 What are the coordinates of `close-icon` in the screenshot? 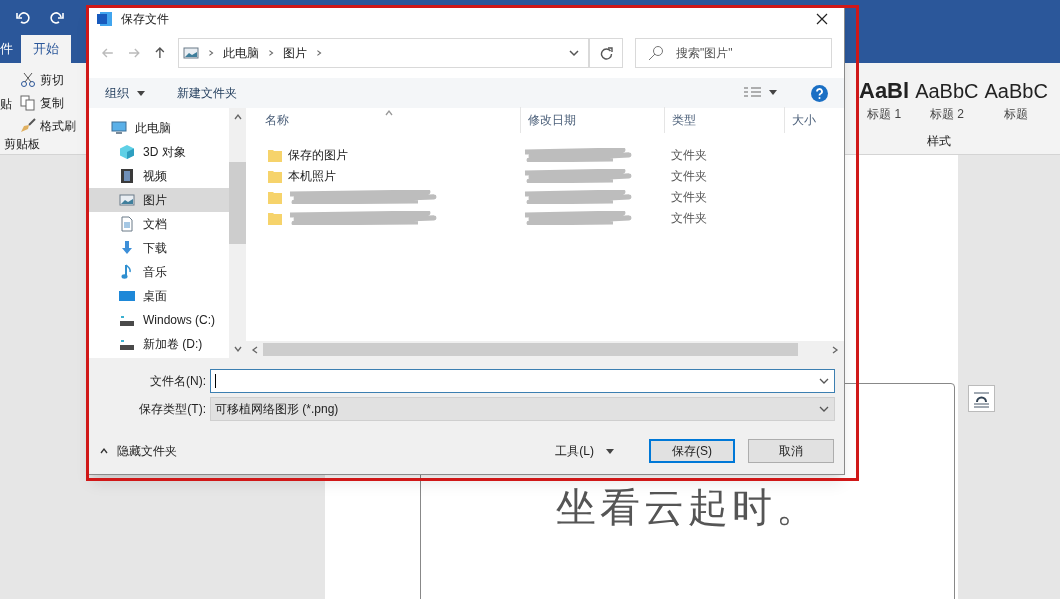 It's located at (822, 19).